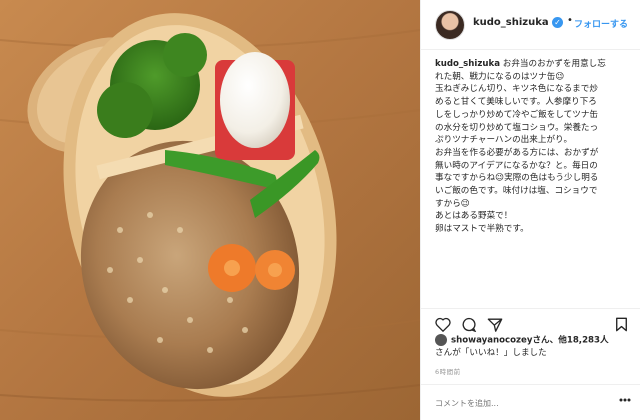 This screenshot has width=640, height=420. I want to click on likes-summary: showayanocozeyさん、他18,283人 さんが「いいね！」しました, so click(535, 346).